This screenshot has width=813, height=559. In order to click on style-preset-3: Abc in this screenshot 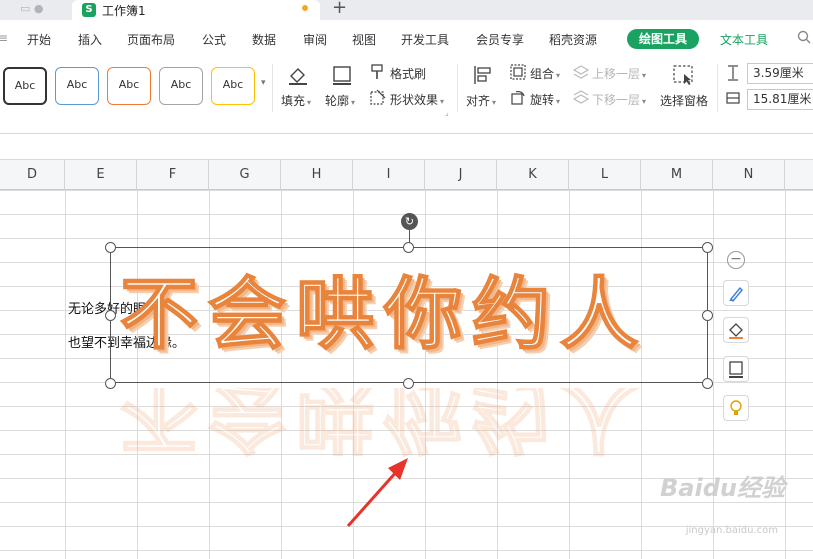, I will do `click(129, 86)`.